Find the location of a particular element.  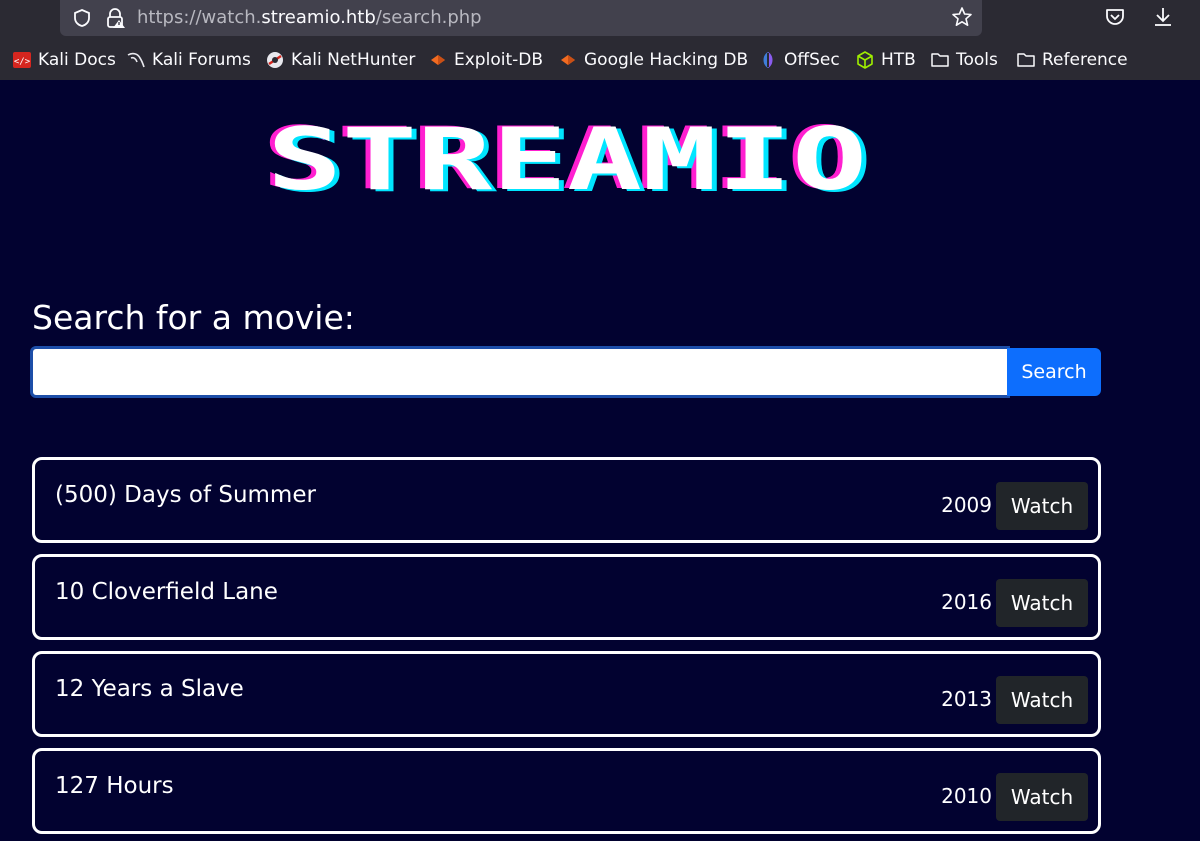

movie-card: 127 Hours 2010 Watch is located at coordinates (566, 791).